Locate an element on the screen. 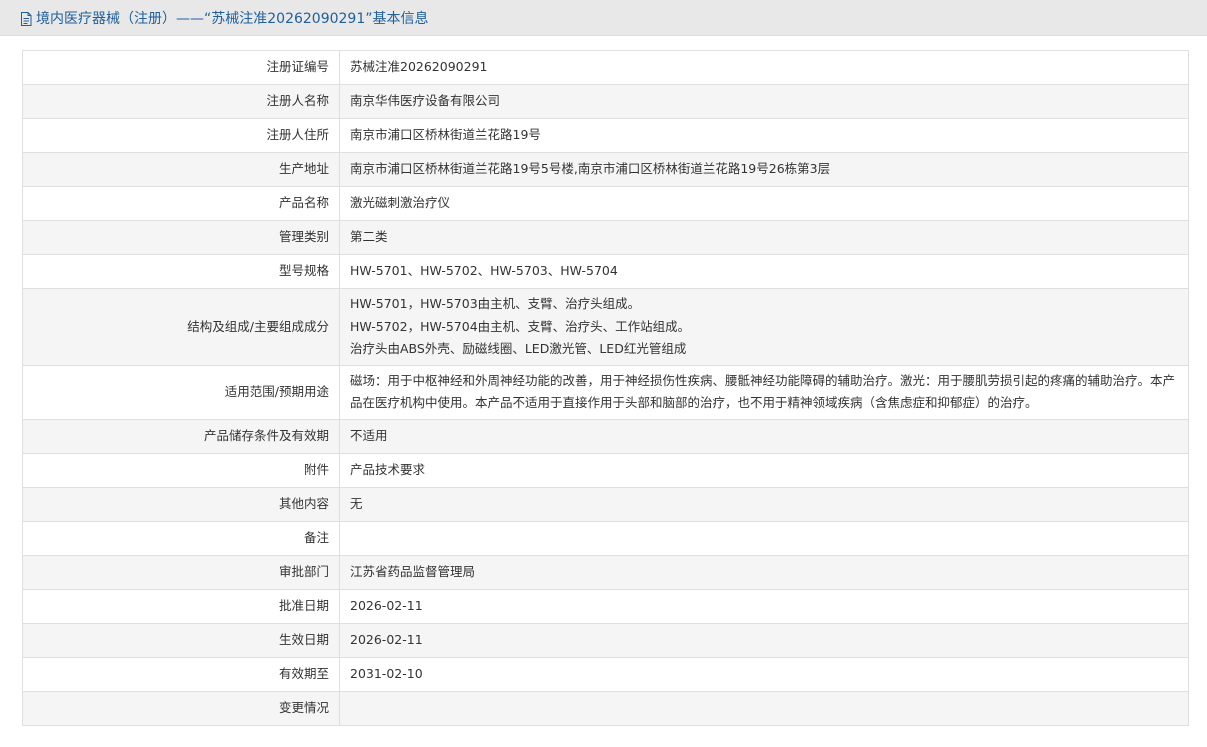 The image size is (1207, 747). row-value: 苏械注准20262090291 is located at coordinates (764, 67).